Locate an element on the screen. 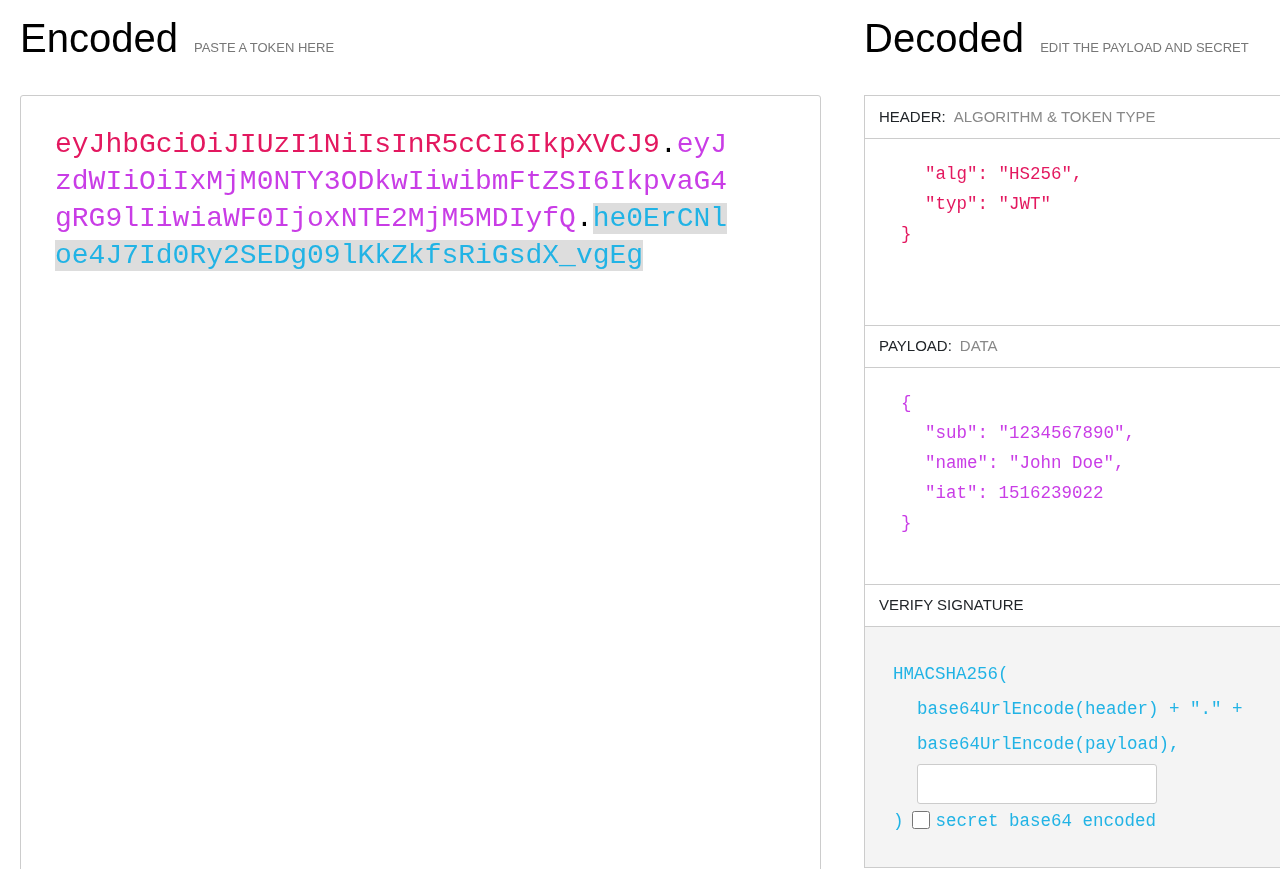 This screenshot has width=1280, height=869. token-segment-text: gRG9lIiwiaWF0IjoxNTE2MjM5MDIyfQ is located at coordinates (315, 218).